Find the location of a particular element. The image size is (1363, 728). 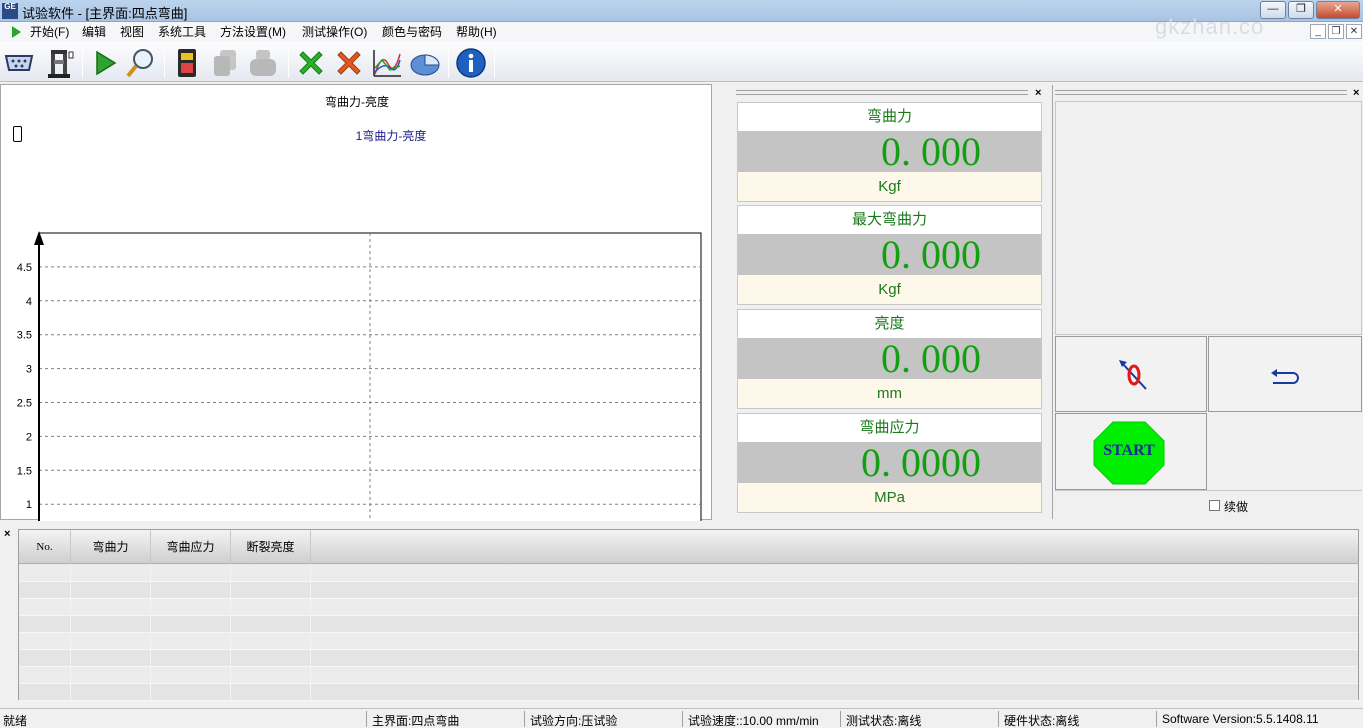

continue-label: 续做 is located at coordinates (1236, 507).